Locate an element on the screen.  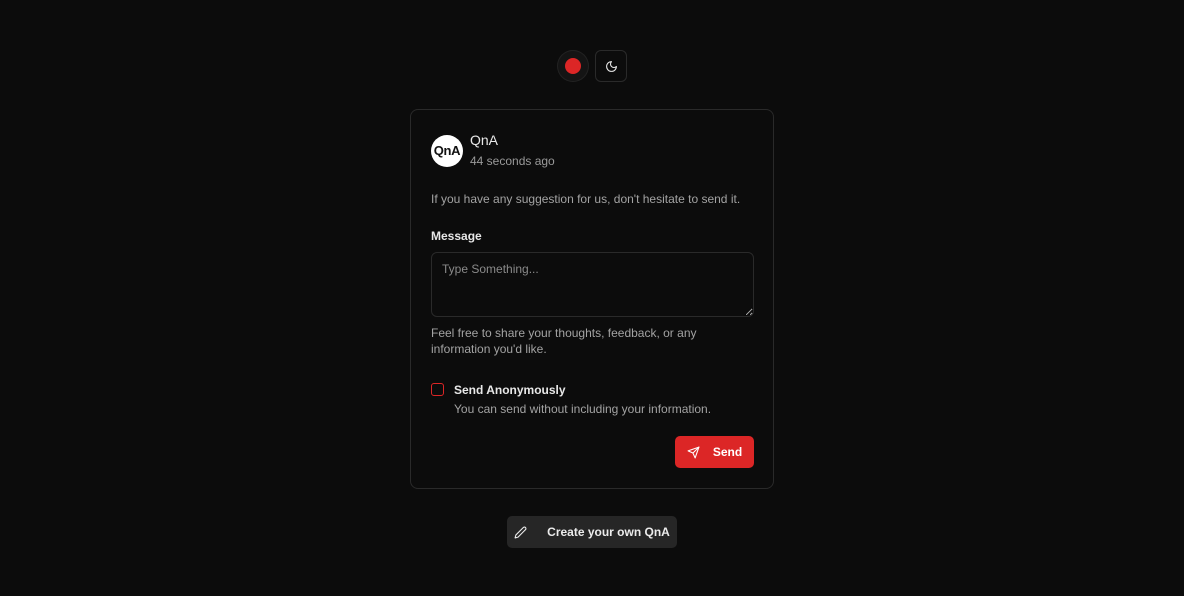
moon-icon is located at coordinates (611, 66).